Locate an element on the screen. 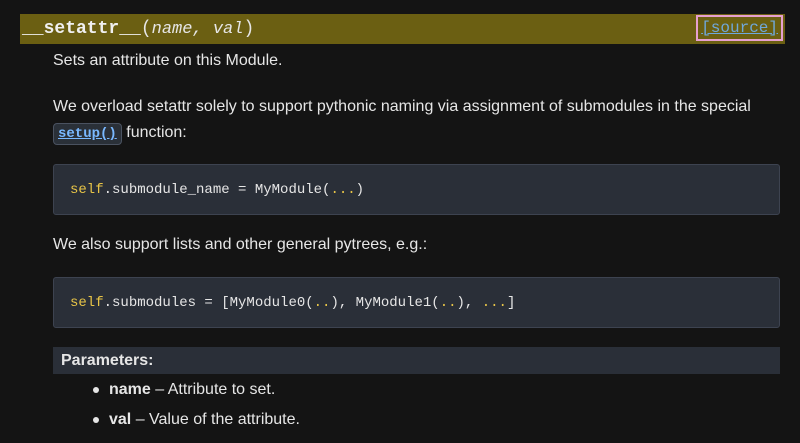 The height and width of the screenshot is (443, 800). setup-link: setup() is located at coordinates (87, 134).